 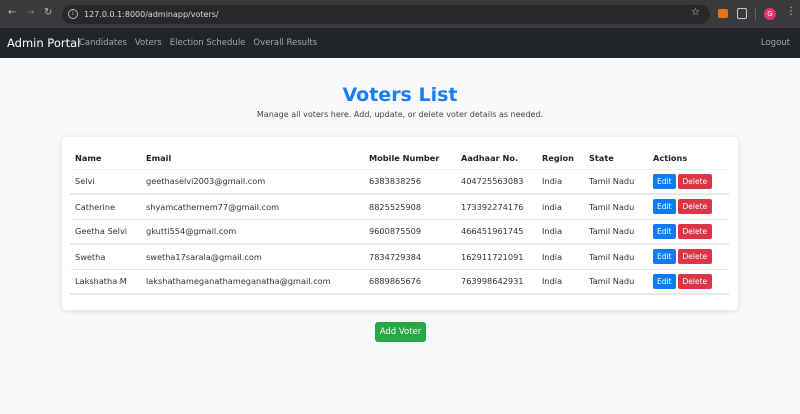 What do you see at coordinates (48, 12) in the screenshot?
I see `reload-icon: ↻` at bounding box center [48, 12].